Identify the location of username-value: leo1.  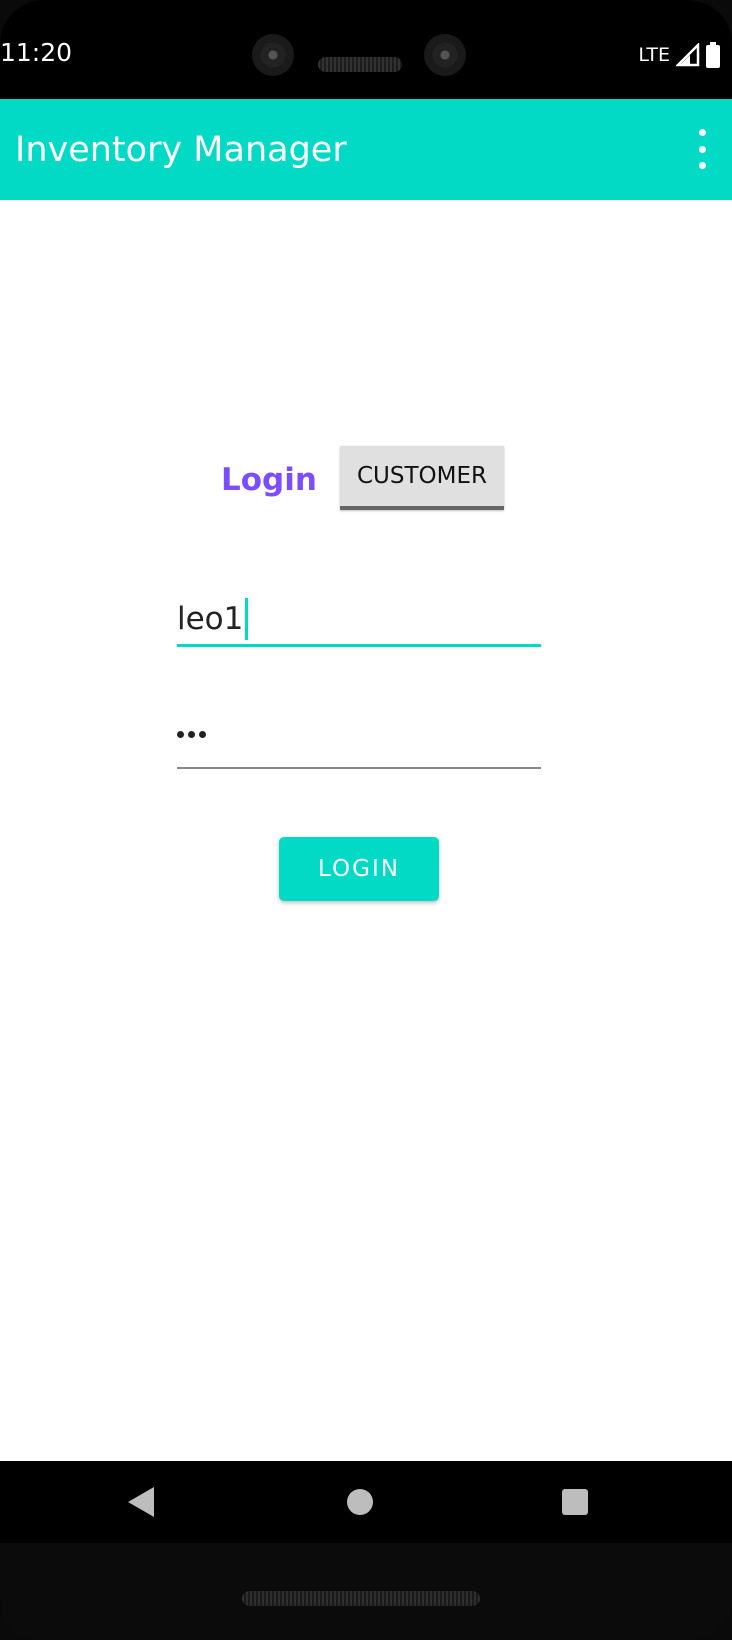
(210, 619).